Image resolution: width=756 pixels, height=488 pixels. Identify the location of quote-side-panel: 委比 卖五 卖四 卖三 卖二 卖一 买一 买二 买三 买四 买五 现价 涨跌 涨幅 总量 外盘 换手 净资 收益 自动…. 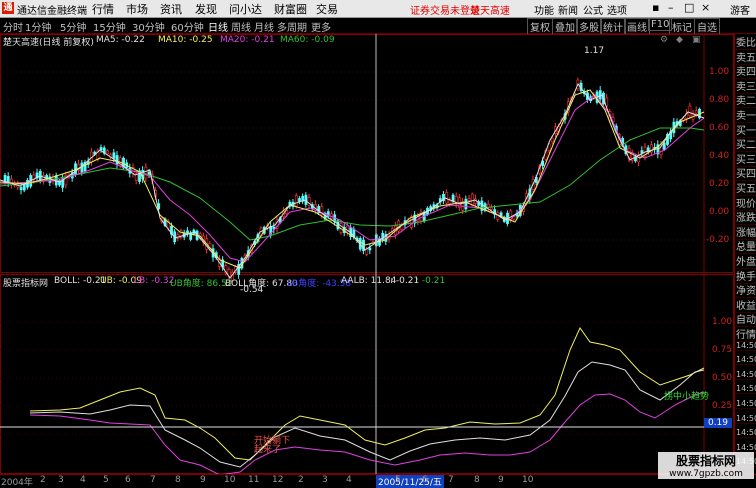
(745, 254).